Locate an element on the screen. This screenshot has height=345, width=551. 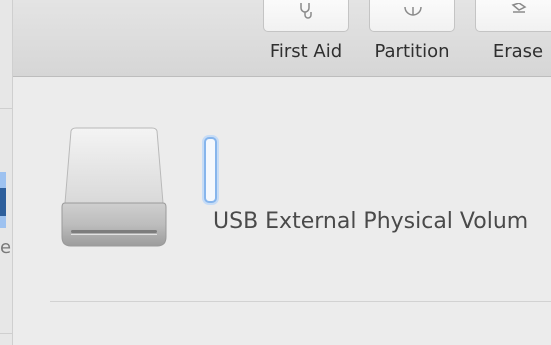
volume-name-input is located at coordinates (210, 170).